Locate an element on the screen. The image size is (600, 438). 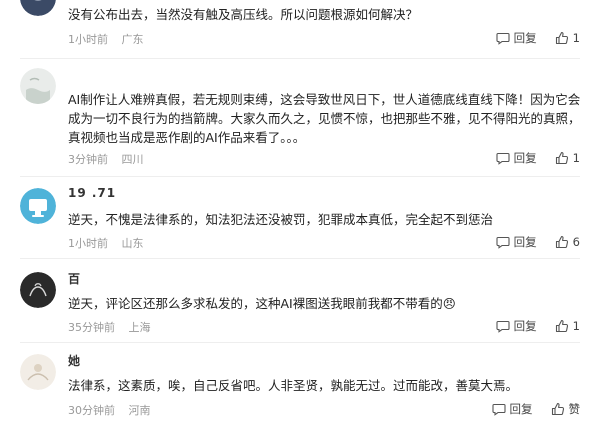
like-count: 6 is located at coordinates (576, 242).